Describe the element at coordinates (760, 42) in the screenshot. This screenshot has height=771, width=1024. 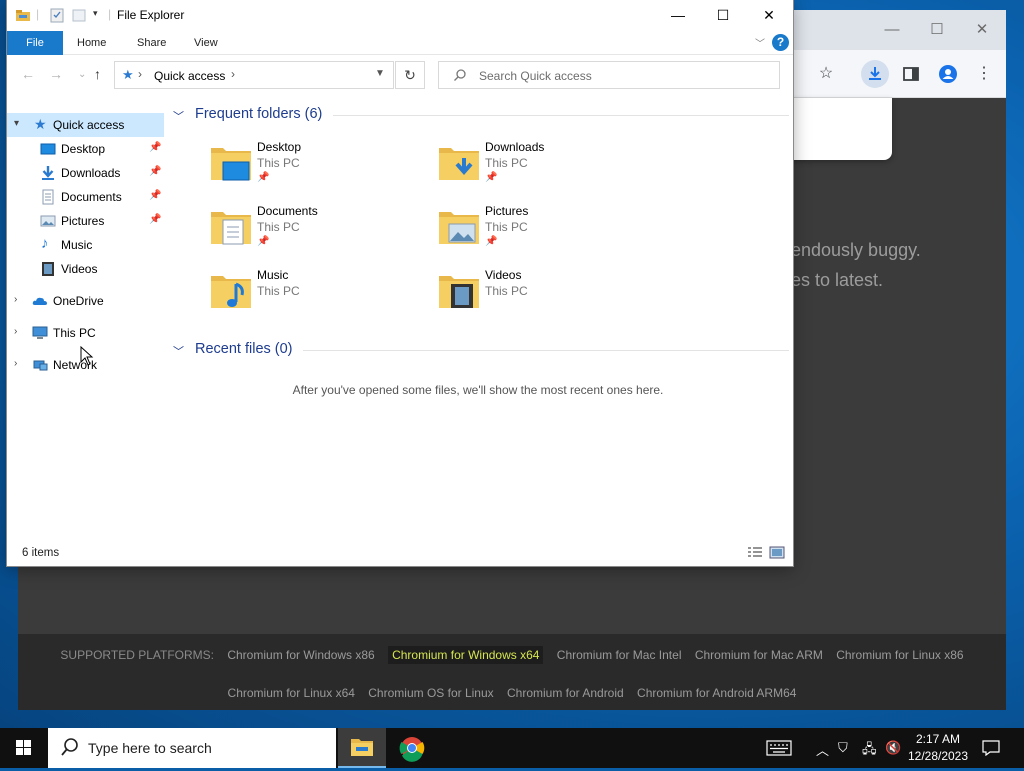
I see `ribbon-expand-icon: ﹀` at that location.